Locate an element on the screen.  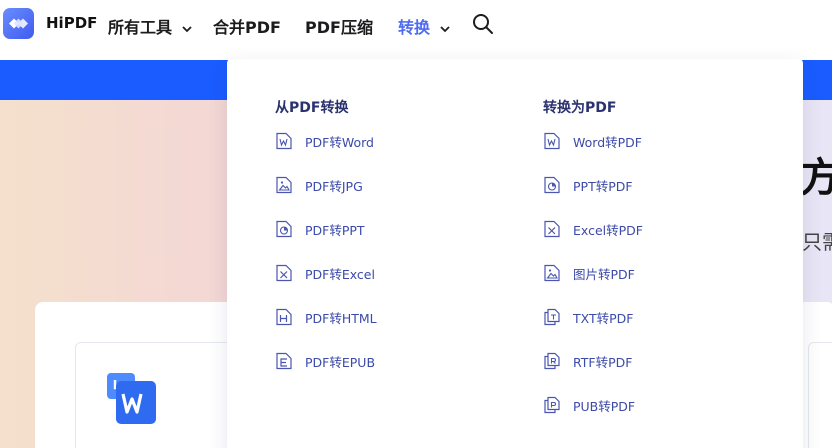
menu-item-pdf-to-ppt: PDF转PPT is located at coordinates (320, 229).